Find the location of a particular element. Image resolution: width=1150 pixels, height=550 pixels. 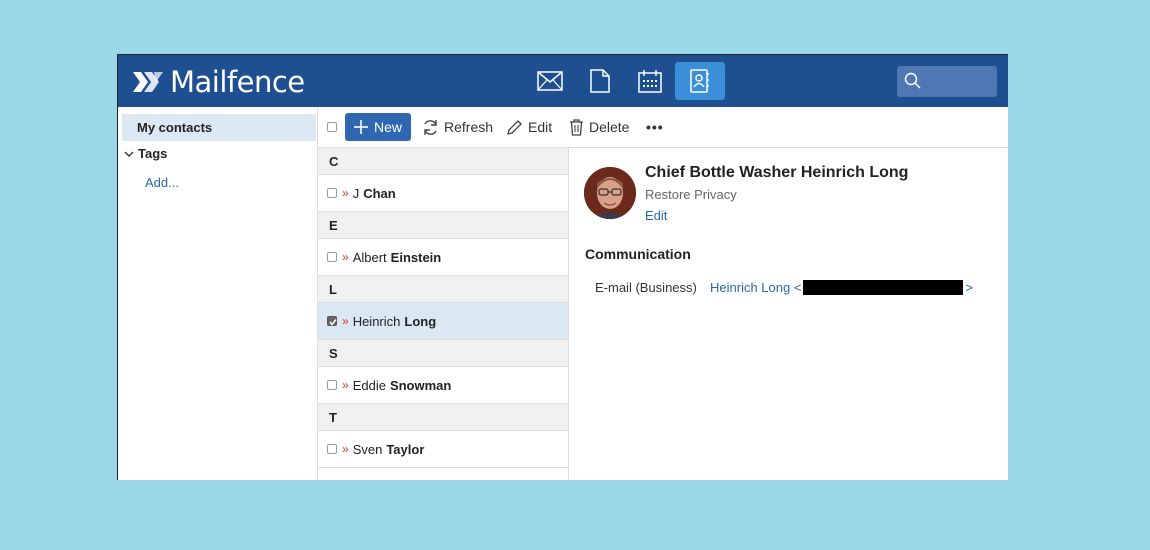

edit-button: Edit is located at coordinates (529, 127).